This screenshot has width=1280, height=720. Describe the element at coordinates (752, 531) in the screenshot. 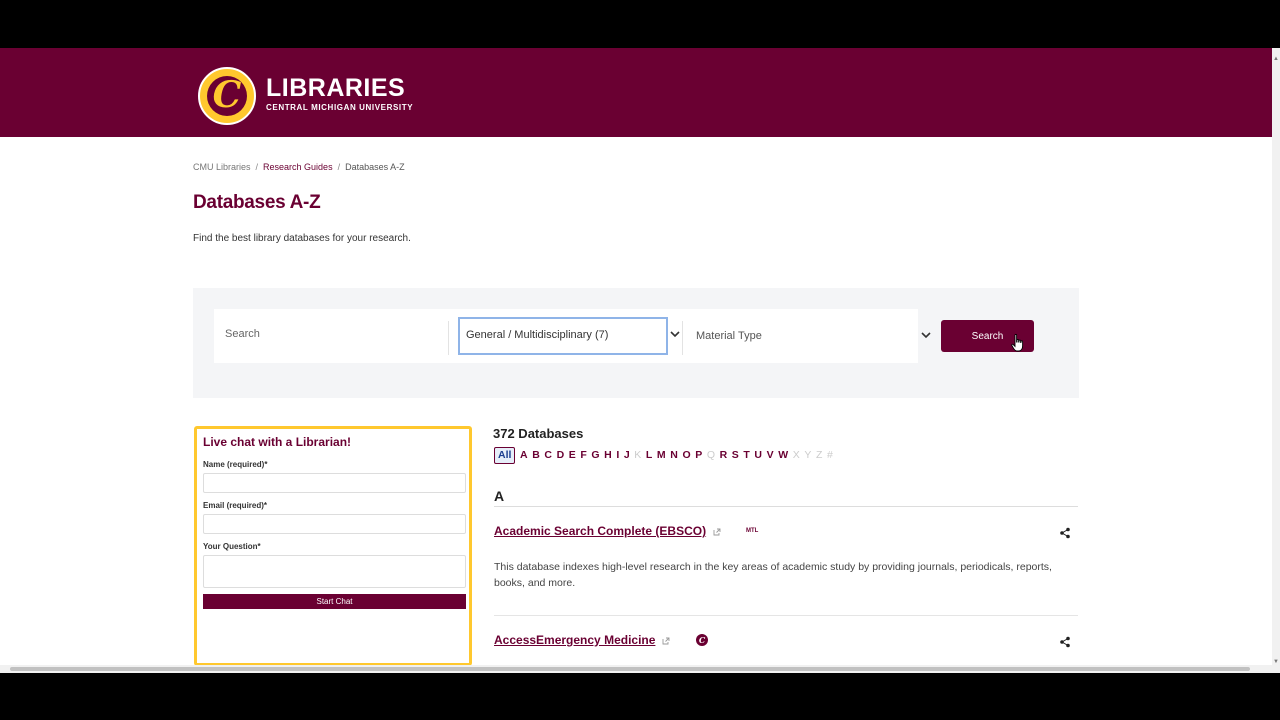

I see `mtl-badge-icon: MTL` at that location.